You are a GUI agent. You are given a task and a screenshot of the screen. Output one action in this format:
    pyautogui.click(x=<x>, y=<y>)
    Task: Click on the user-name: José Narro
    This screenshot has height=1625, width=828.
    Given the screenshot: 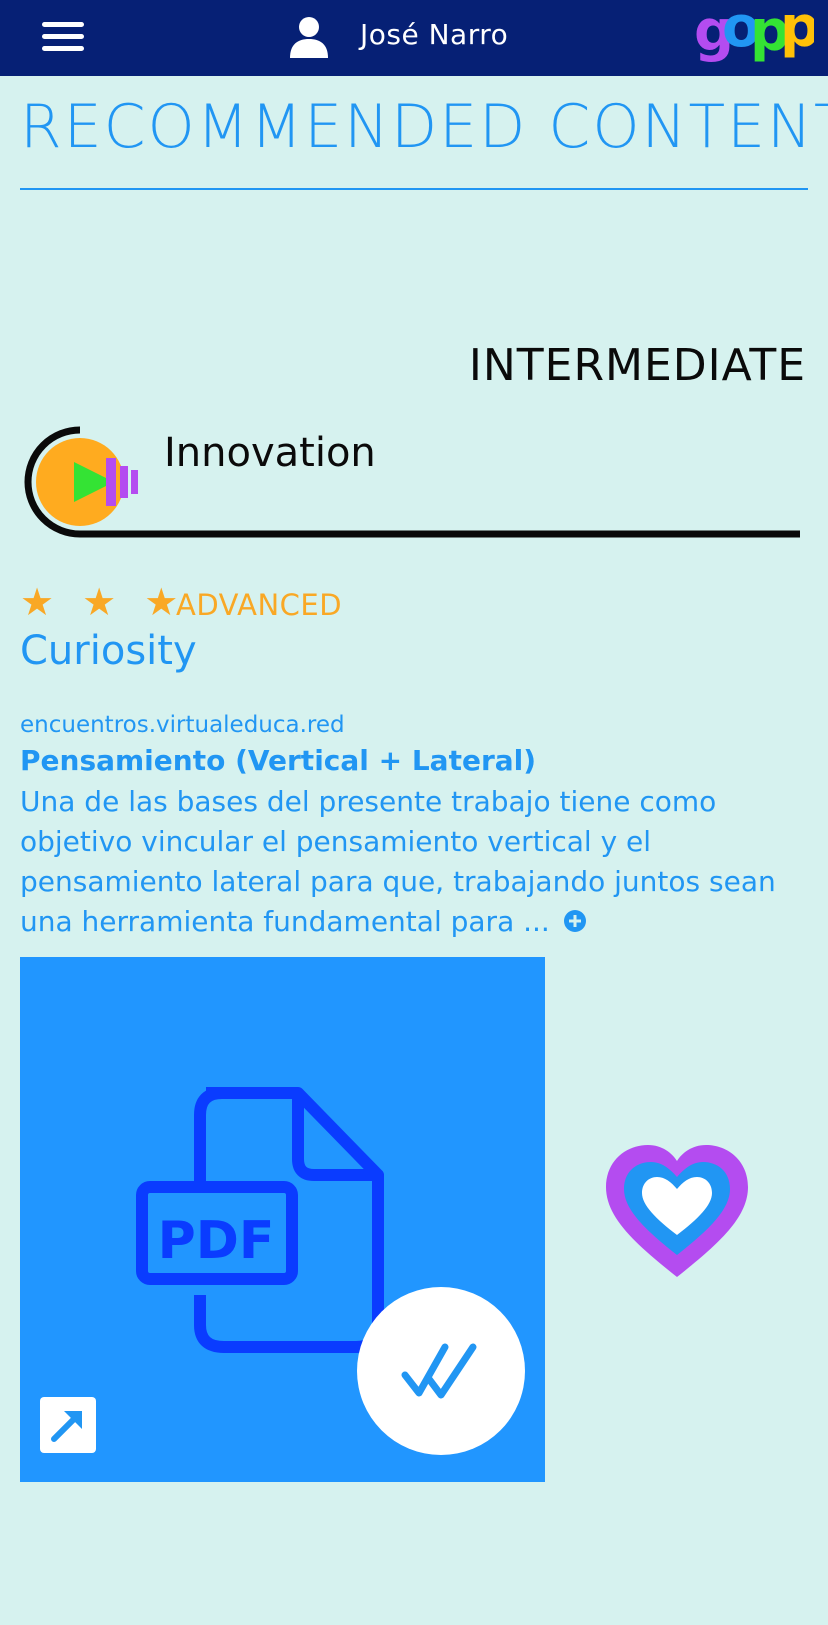 What is the action you would take?
    pyautogui.click(x=434, y=34)
    